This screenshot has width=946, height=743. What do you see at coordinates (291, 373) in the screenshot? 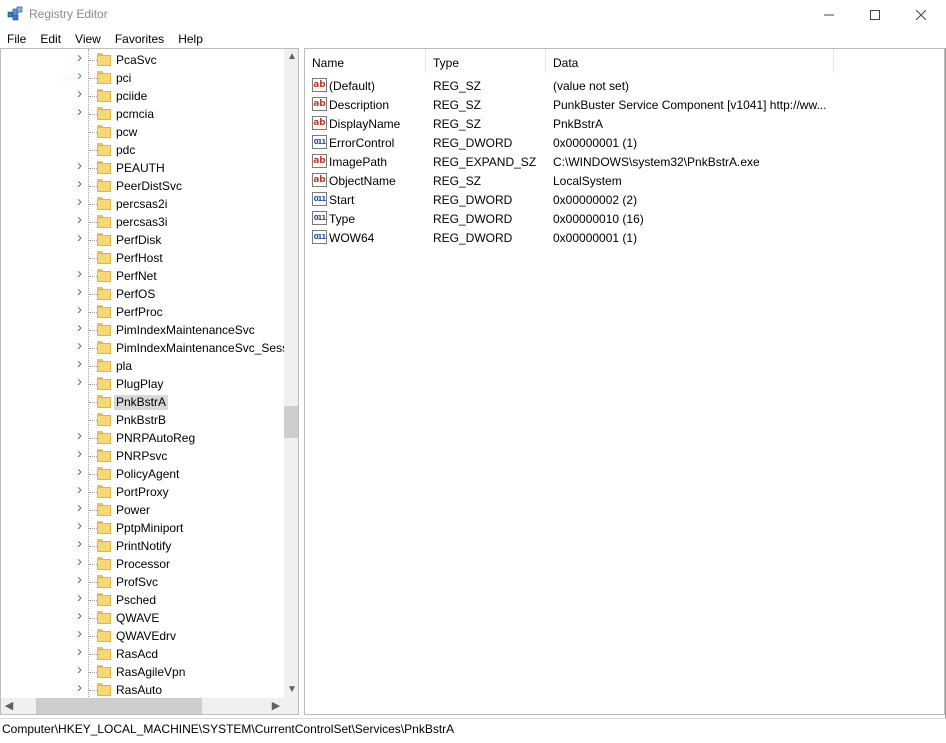
I see `tree-vertical-scrollbar: ▲ ▼` at bounding box center [291, 373].